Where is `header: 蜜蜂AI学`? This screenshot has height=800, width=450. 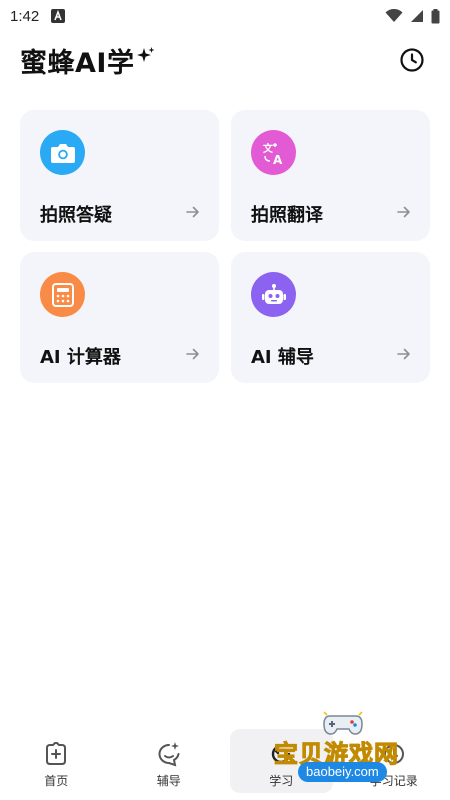
header: 蜜蜂AI学 is located at coordinates (225, 60).